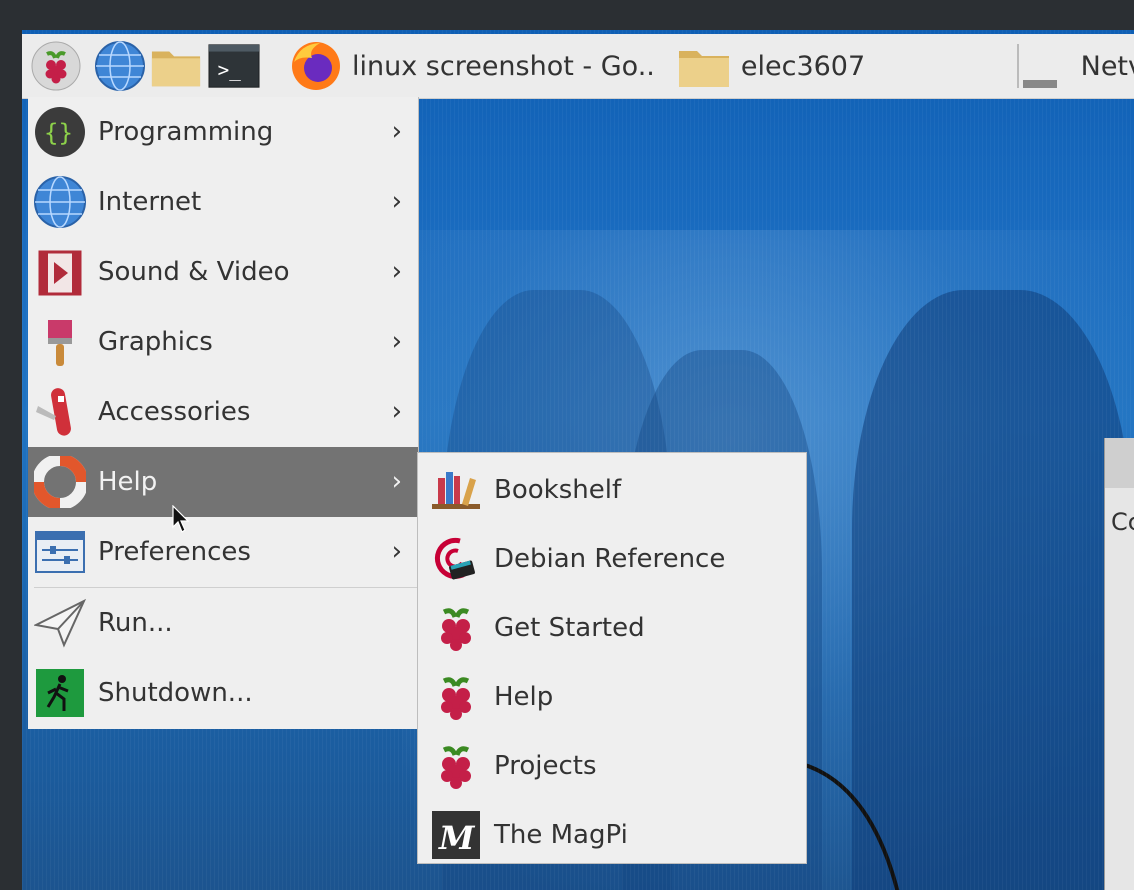  I want to click on submenu-item-projects: Projects, so click(612, 765).